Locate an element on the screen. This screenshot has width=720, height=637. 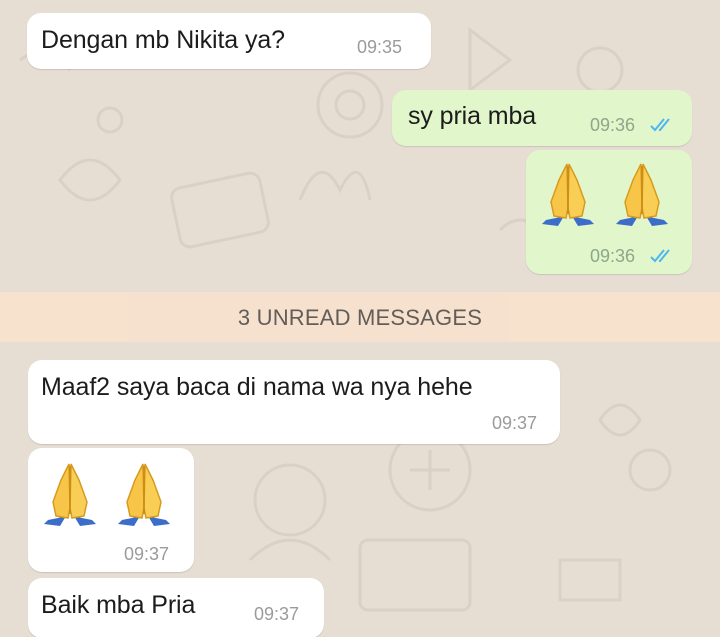
unread-messages-label: 3 UNREAD MESSAGES is located at coordinates (360, 317).